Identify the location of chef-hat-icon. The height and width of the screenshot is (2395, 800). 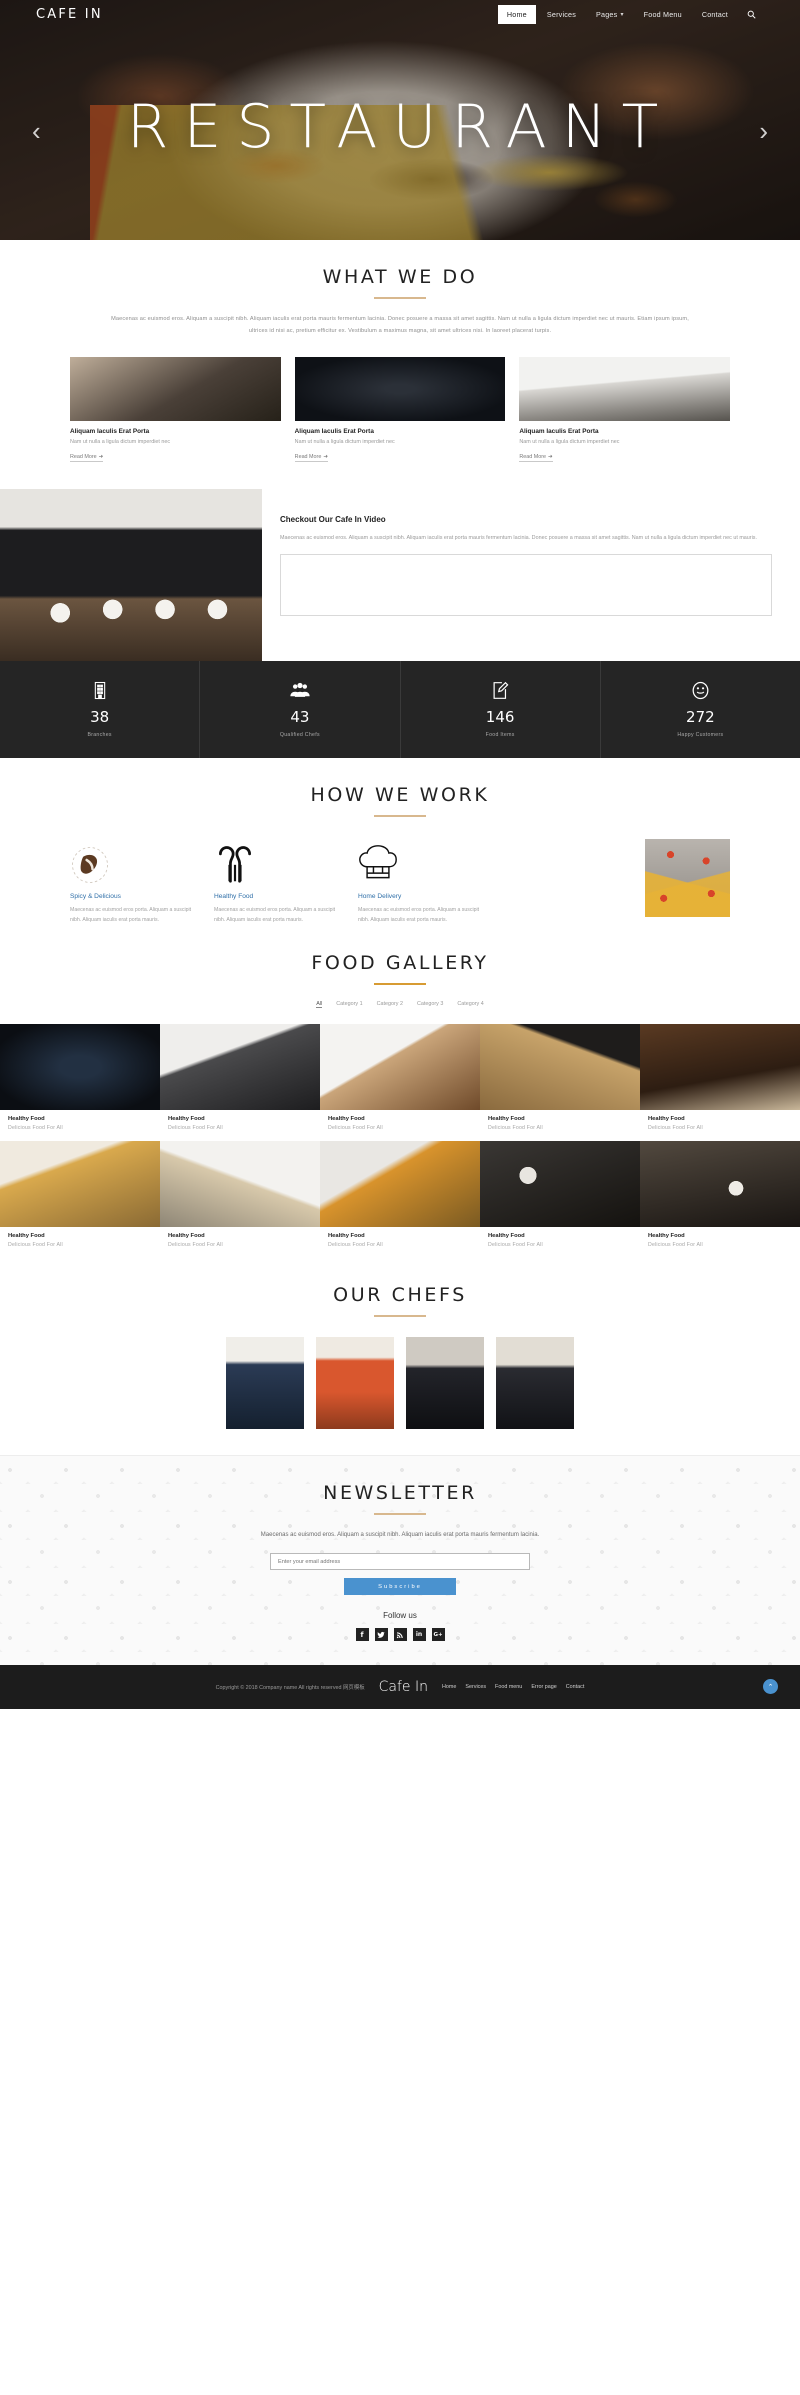
(422, 862).